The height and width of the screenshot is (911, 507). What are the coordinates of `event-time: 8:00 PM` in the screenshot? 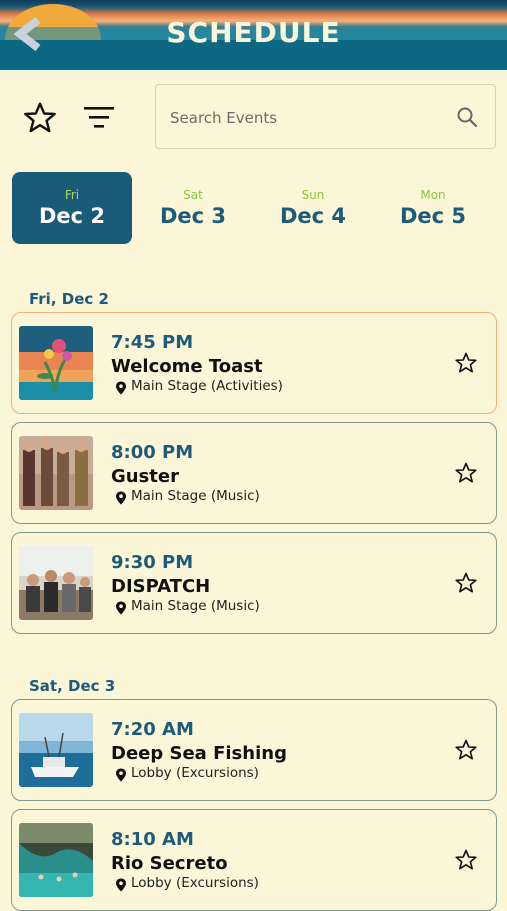 It's located at (152, 452).